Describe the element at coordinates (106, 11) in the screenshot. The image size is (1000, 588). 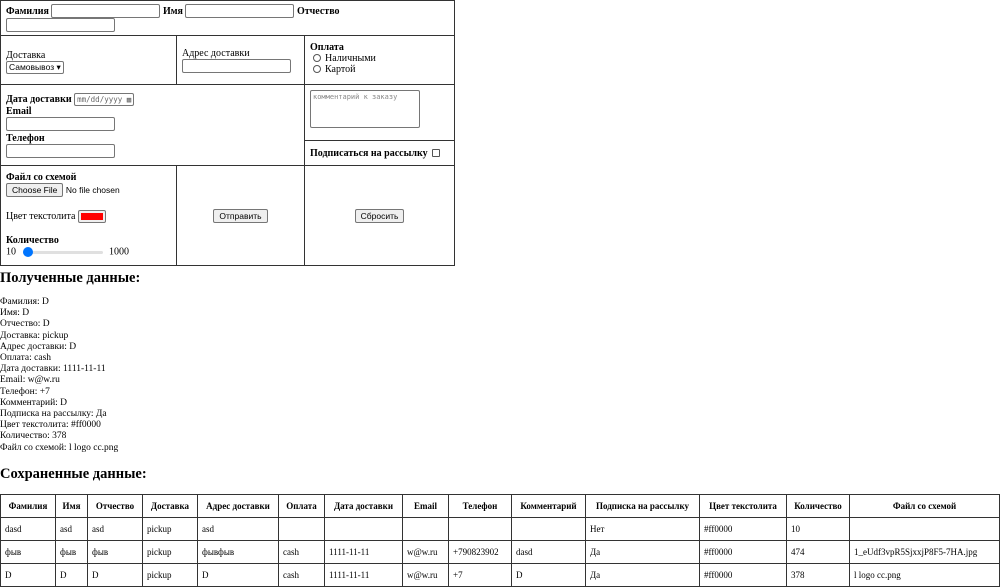
I see `last-name-input` at that location.